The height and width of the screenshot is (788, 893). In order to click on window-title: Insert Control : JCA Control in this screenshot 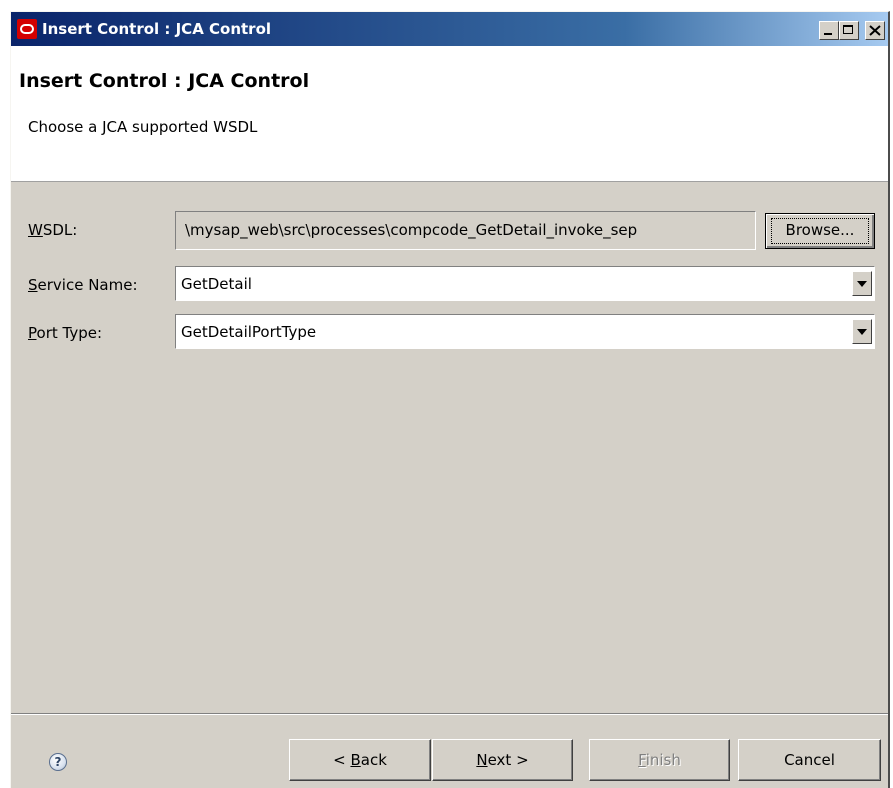, I will do `click(157, 29)`.